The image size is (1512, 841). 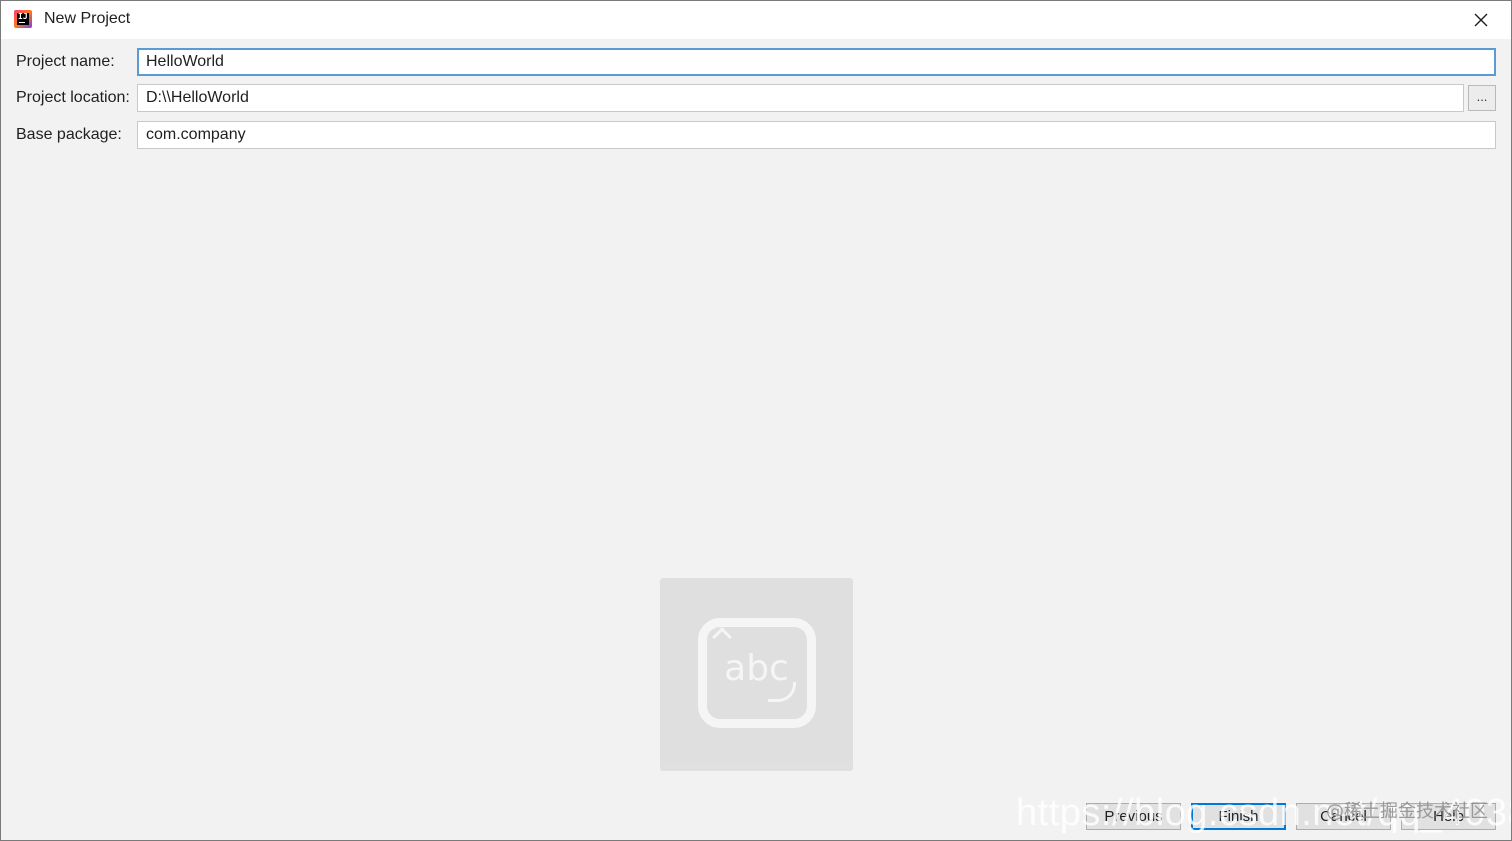 What do you see at coordinates (816, 135) in the screenshot?
I see `base-package-input` at bounding box center [816, 135].